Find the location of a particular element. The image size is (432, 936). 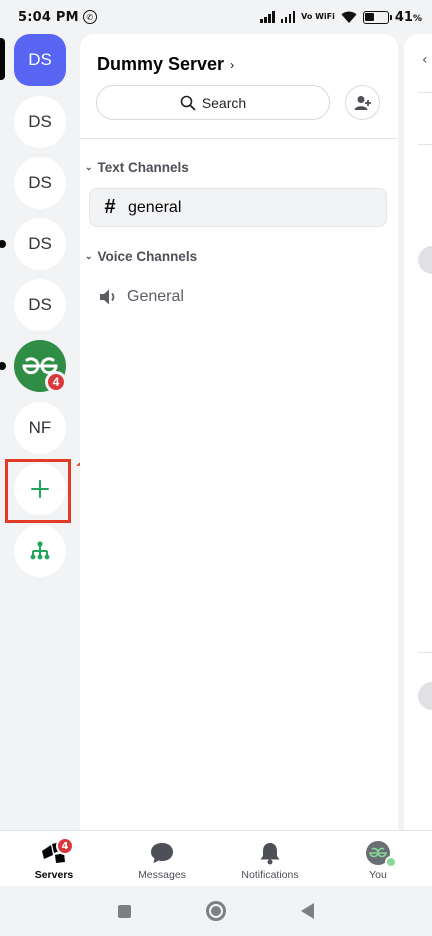

server-name-header: Dummy Server › is located at coordinates (165, 64).